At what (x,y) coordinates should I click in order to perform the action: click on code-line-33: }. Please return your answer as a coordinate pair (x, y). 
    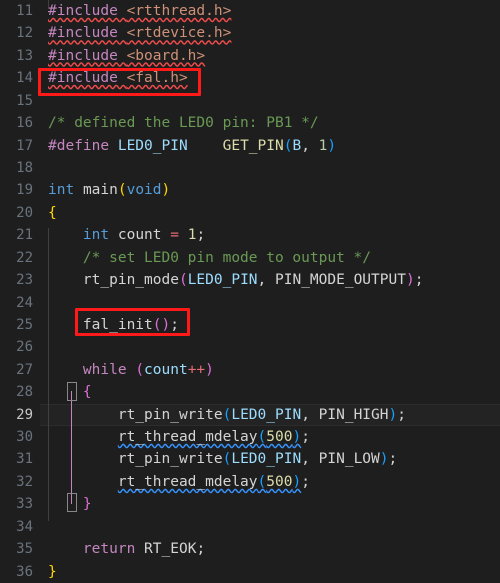
    Looking at the image, I should click on (270, 504).